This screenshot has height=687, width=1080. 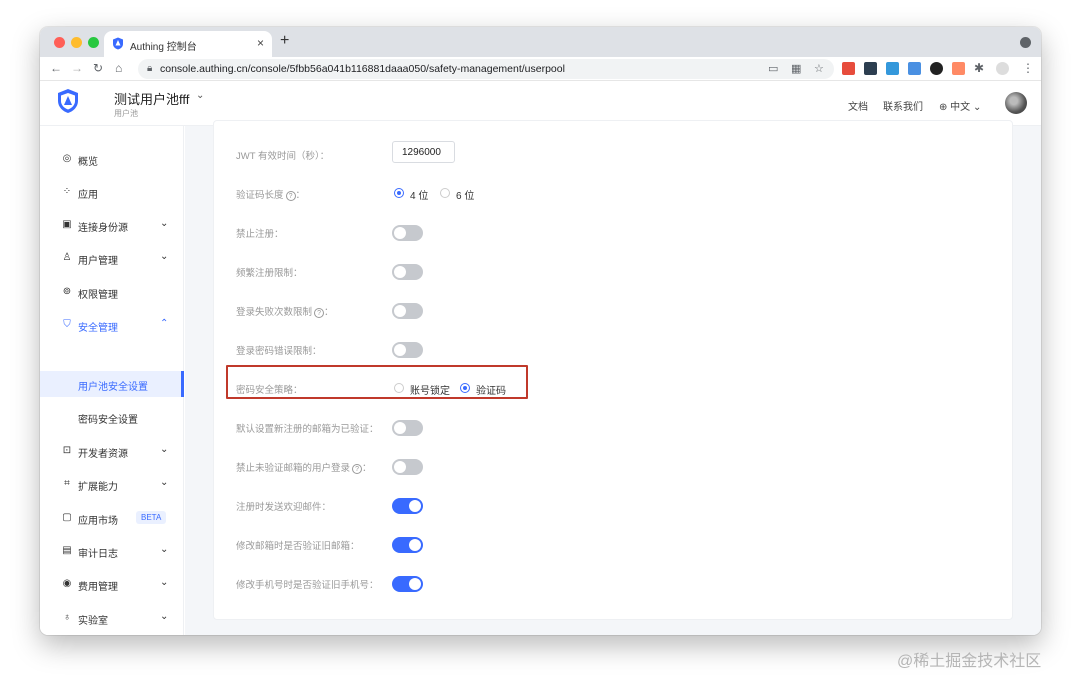 I want to click on tab-close-icon: ×, so click(x=260, y=43).